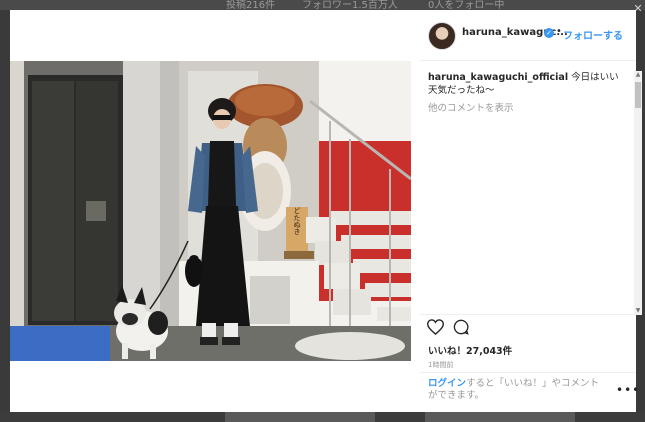 This screenshot has height=422, width=645. I want to click on heart-icon, so click(435, 329).